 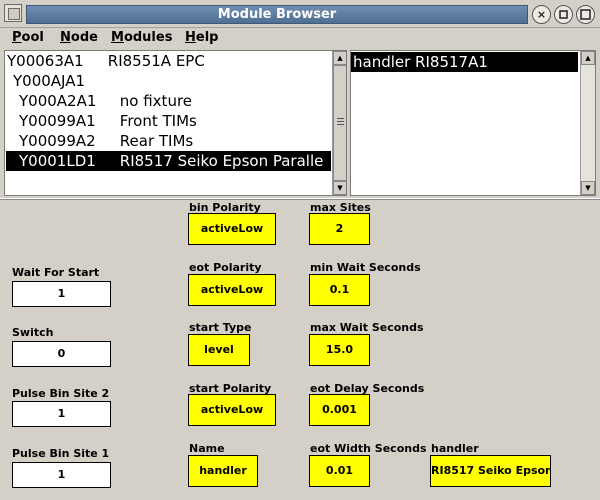 I want to click on wait-for-start-label: Wait For Start, so click(x=56, y=272).